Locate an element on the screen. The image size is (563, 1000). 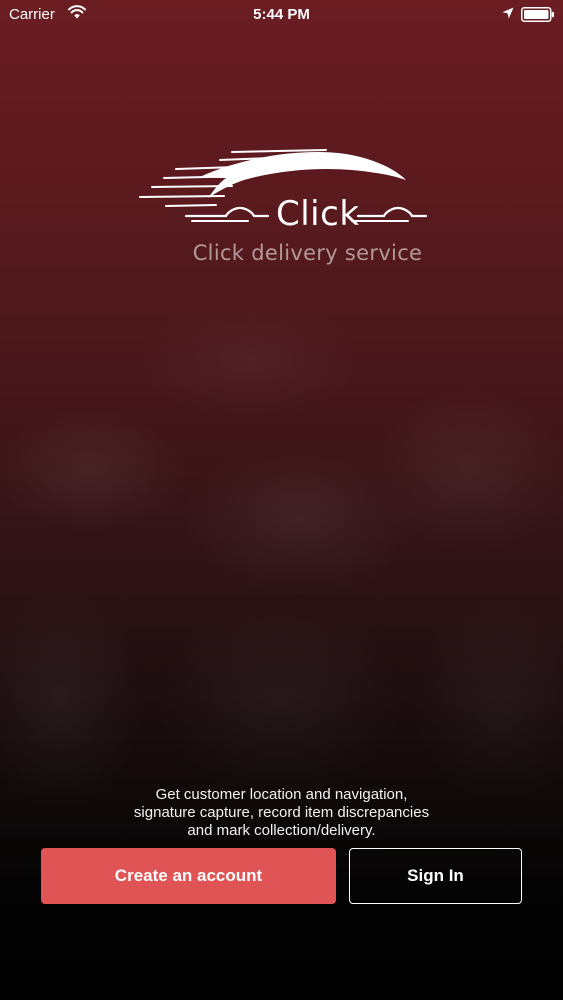
description-line: and mark collection/delivery. is located at coordinates (281, 830).